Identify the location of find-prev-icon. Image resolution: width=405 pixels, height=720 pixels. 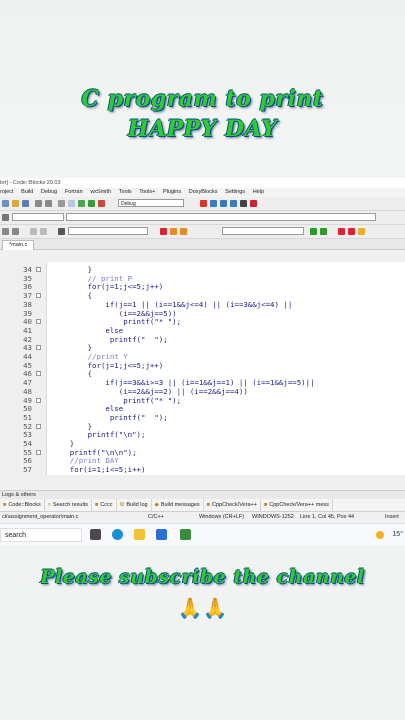
(313, 231).